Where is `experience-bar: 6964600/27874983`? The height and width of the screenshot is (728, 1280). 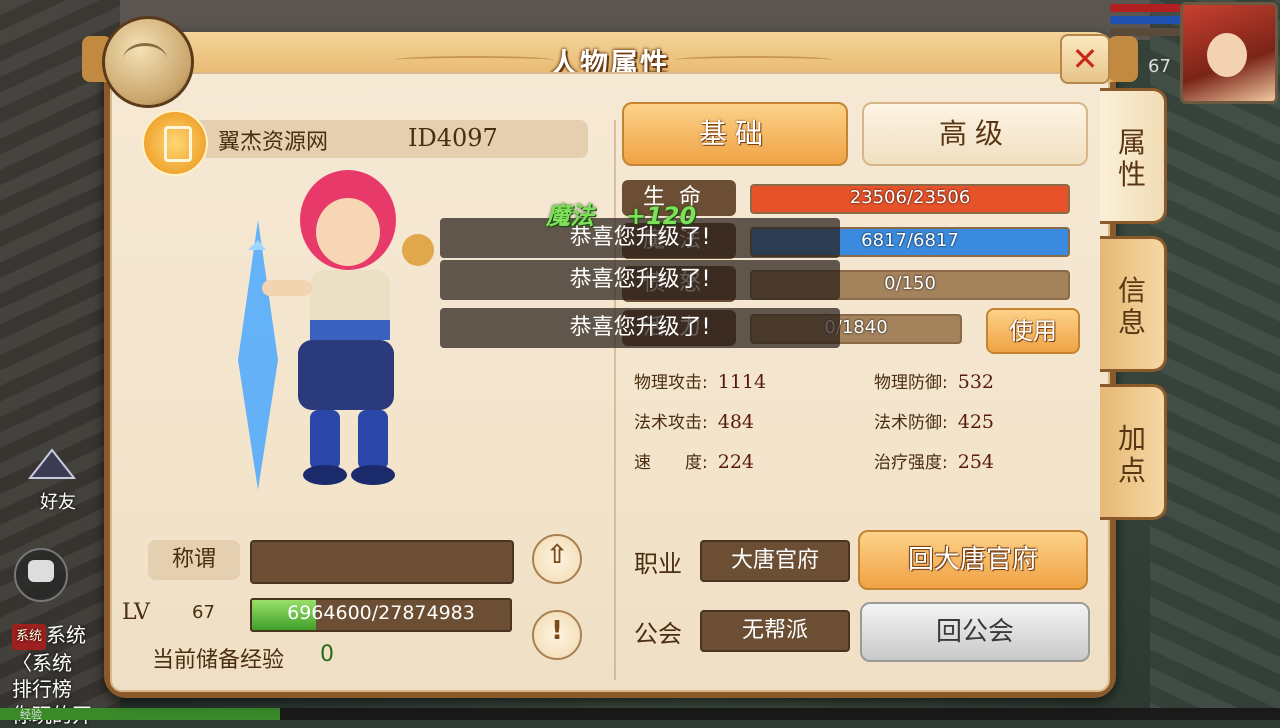 experience-bar: 6964600/27874983 is located at coordinates (381, 615).